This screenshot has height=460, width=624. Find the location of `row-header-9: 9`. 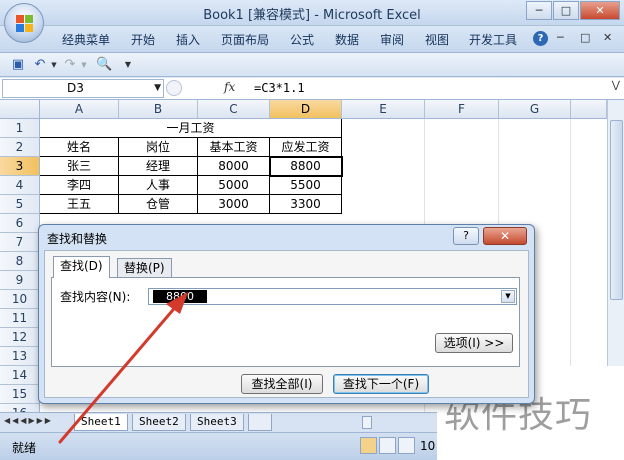

row-header-9: 9 is located at coordinates (20, 280).